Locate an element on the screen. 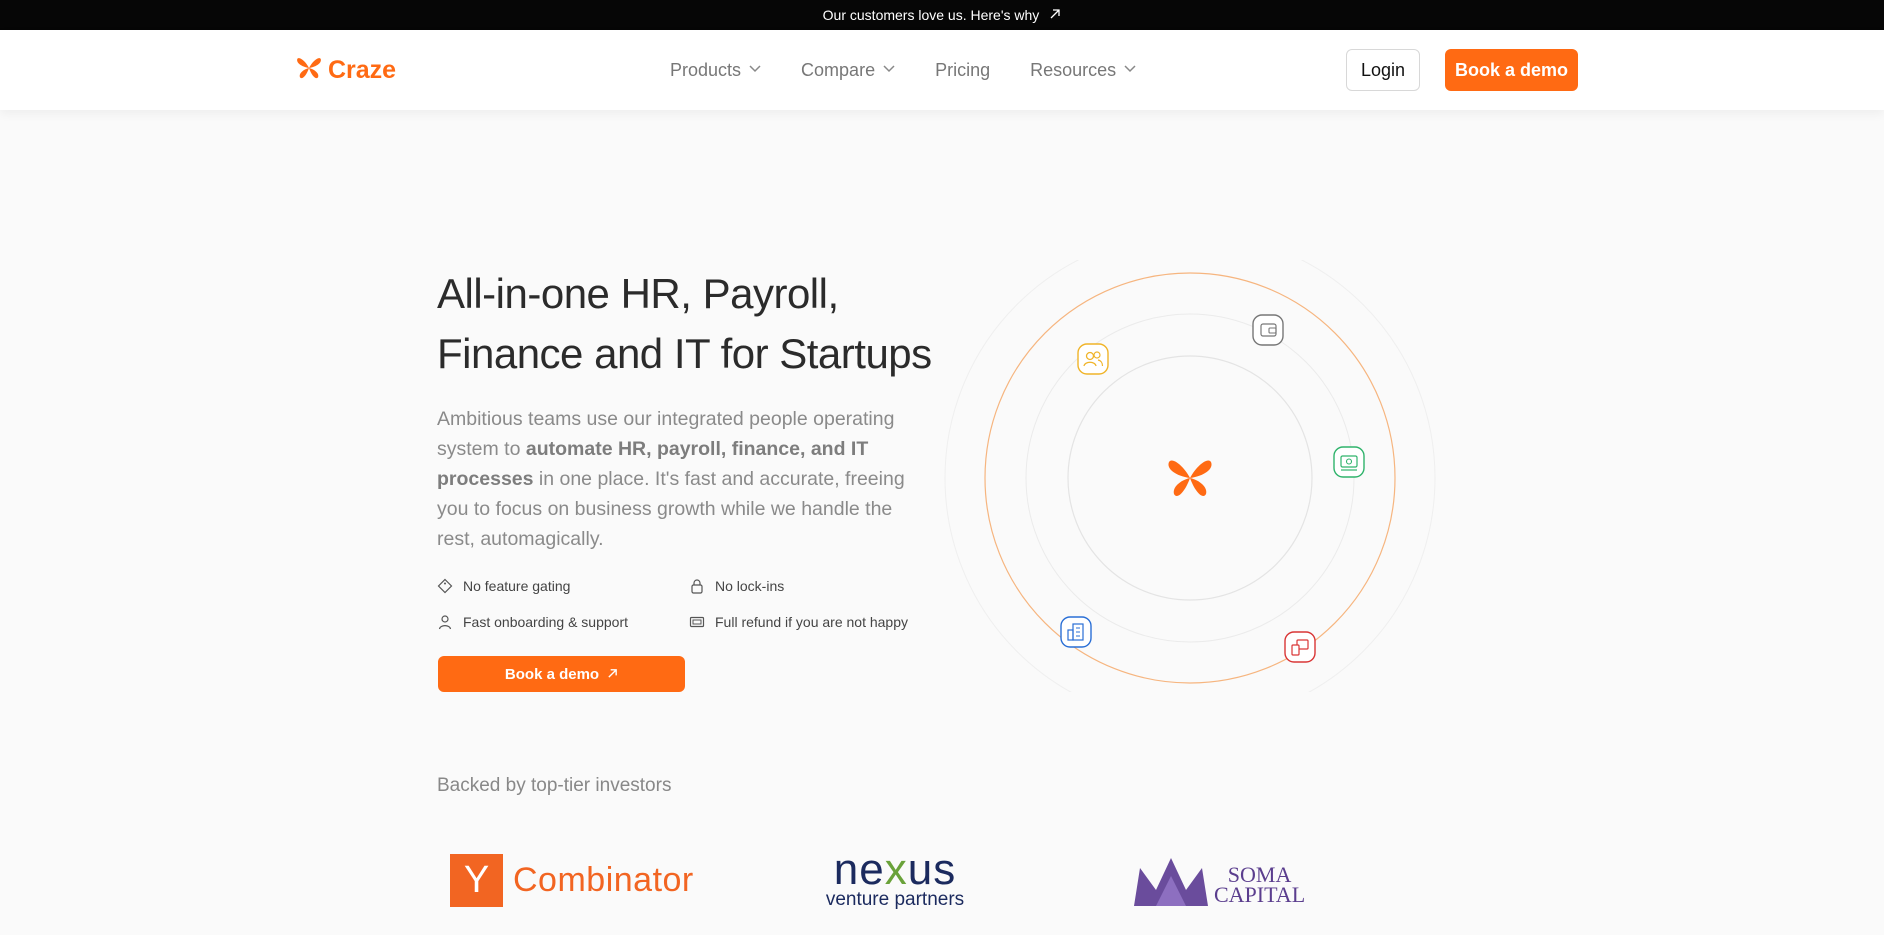  feature-item: Fast onboarding & support is located at coordinates (563, 622).